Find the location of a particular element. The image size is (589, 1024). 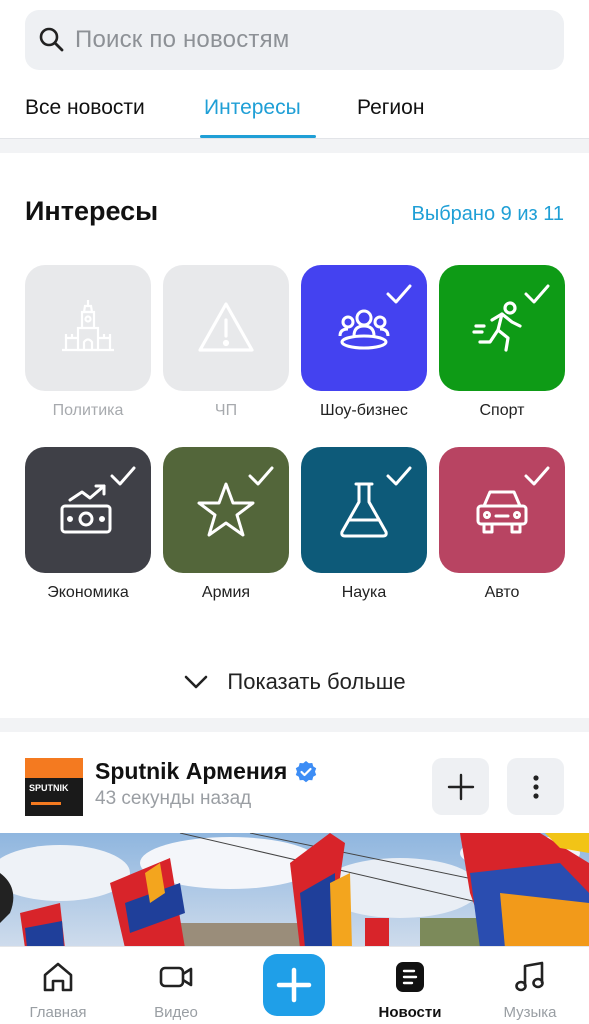

show-more-button: Показать больше is located at coordinates (294, 682).